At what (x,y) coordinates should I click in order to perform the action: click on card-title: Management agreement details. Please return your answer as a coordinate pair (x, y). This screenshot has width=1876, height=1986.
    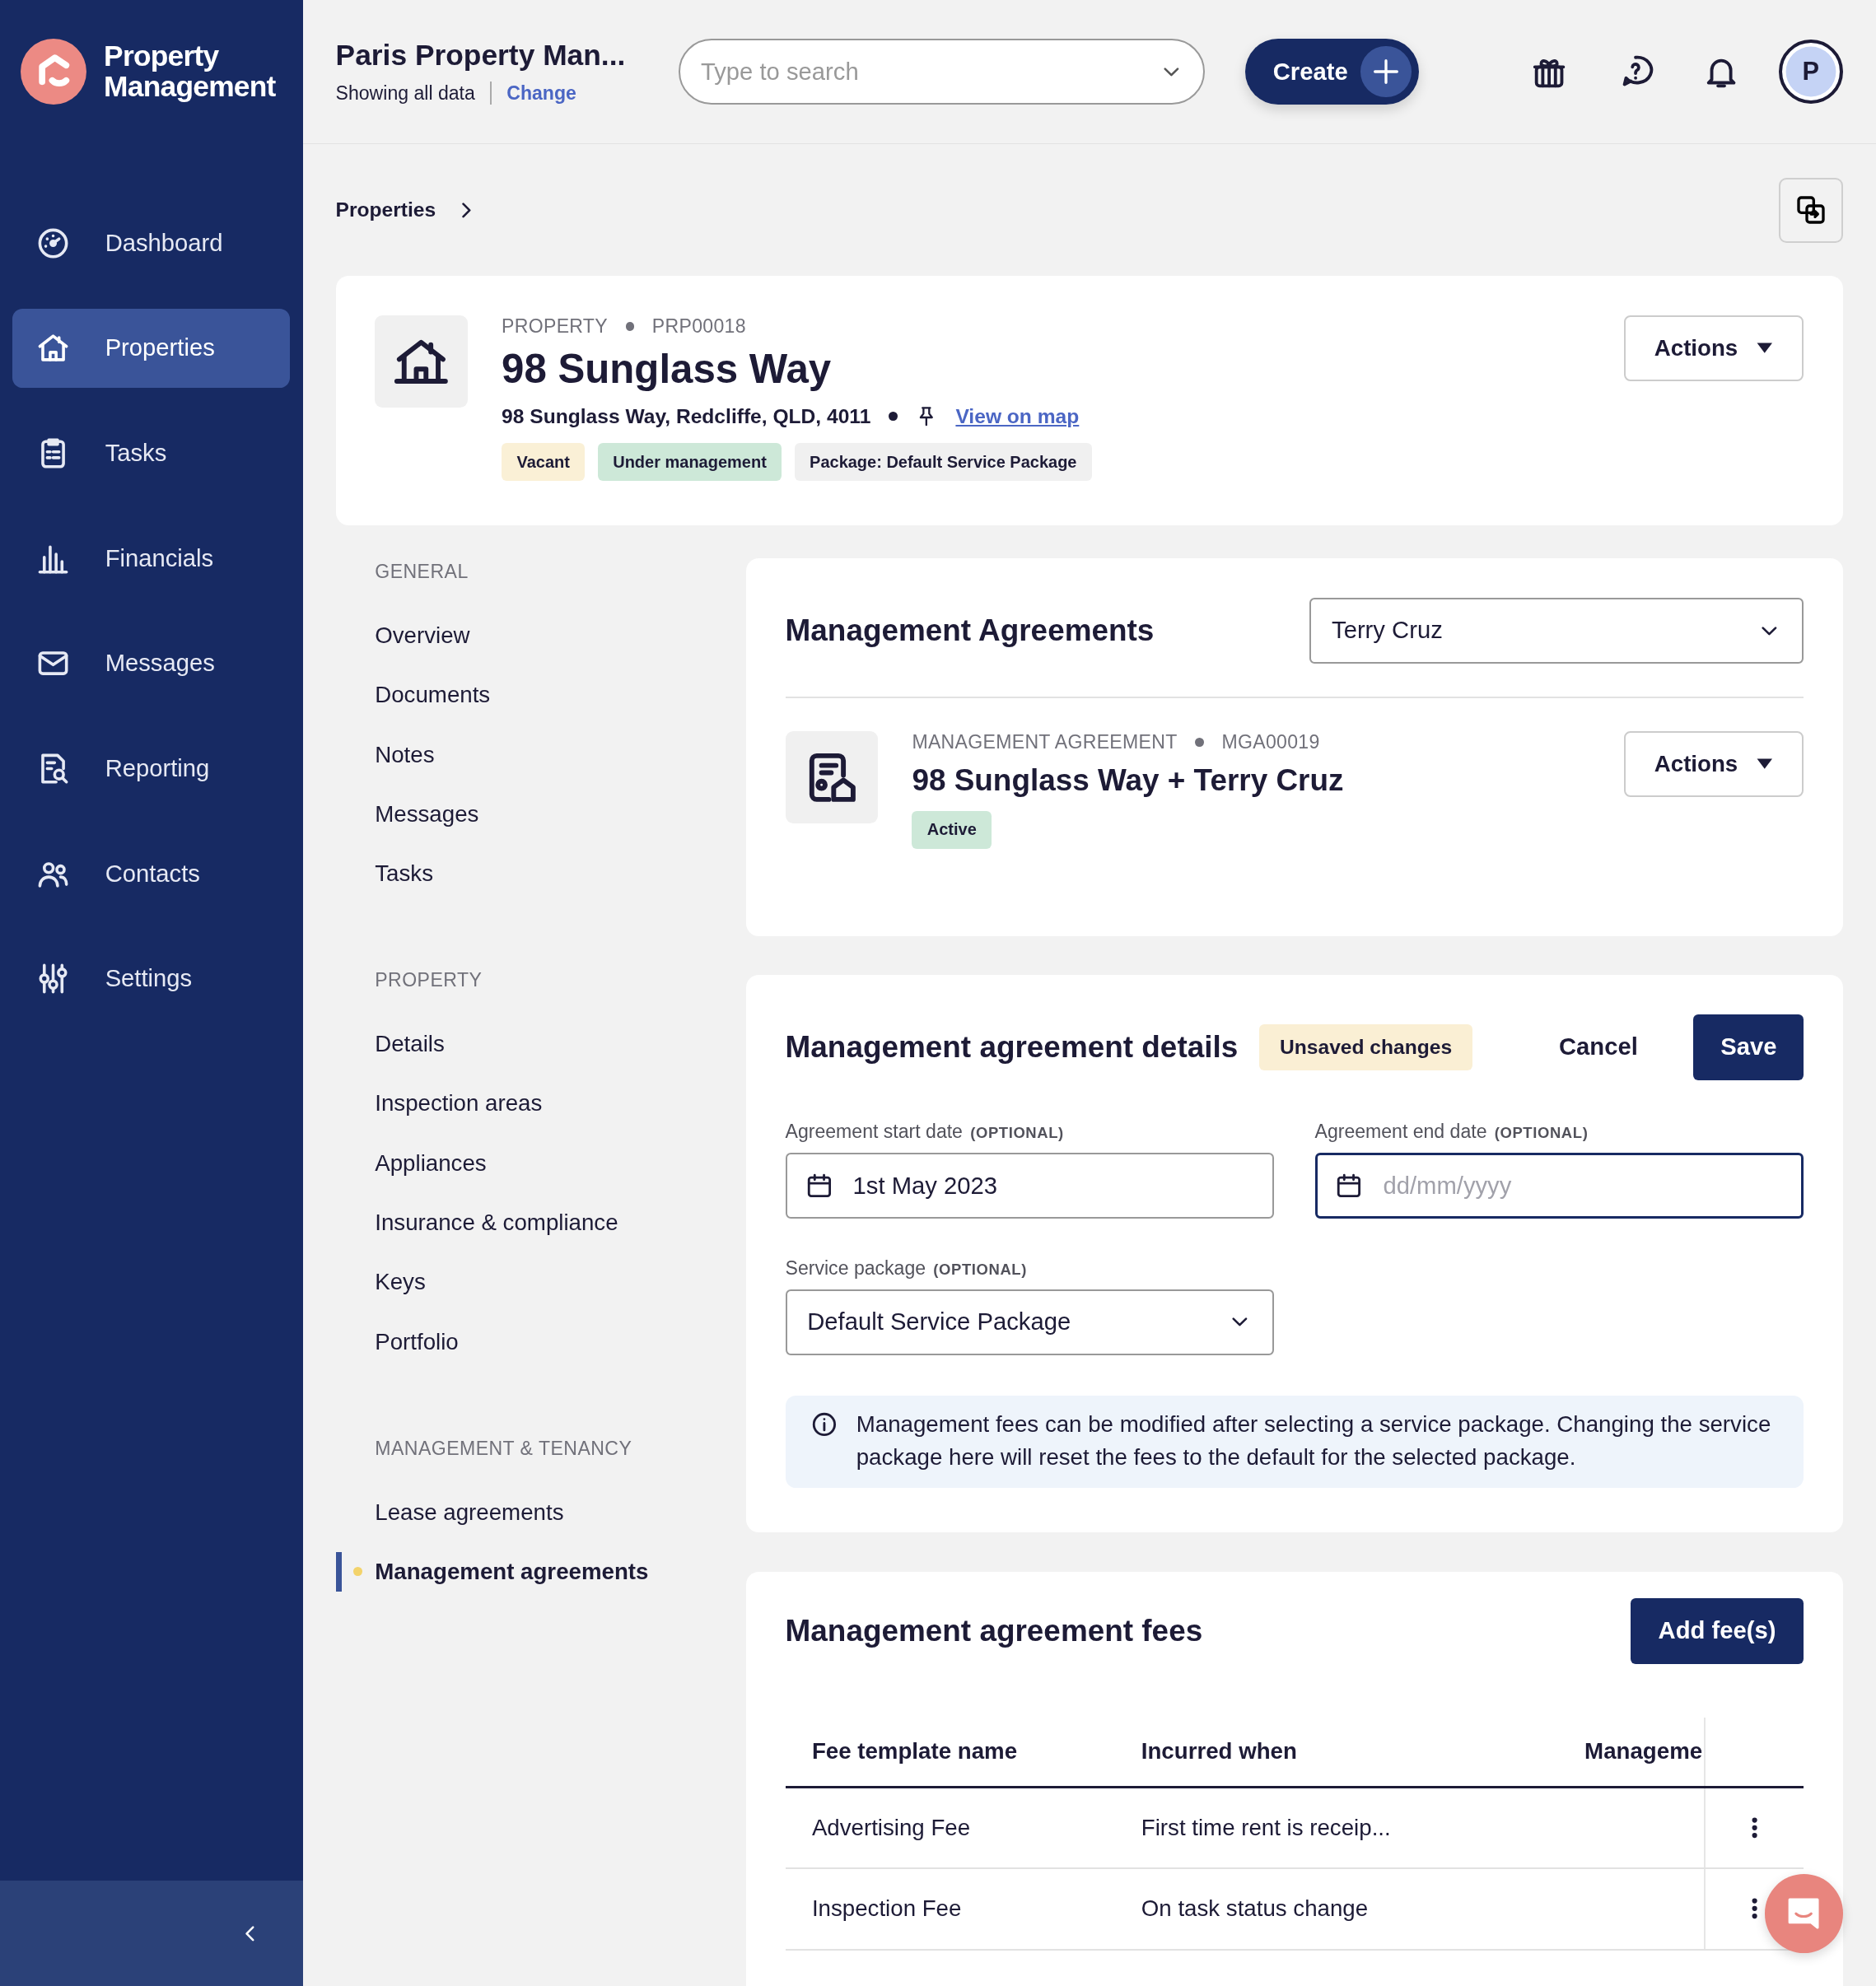
    Looking at the image, I should click on (1012, 1047).